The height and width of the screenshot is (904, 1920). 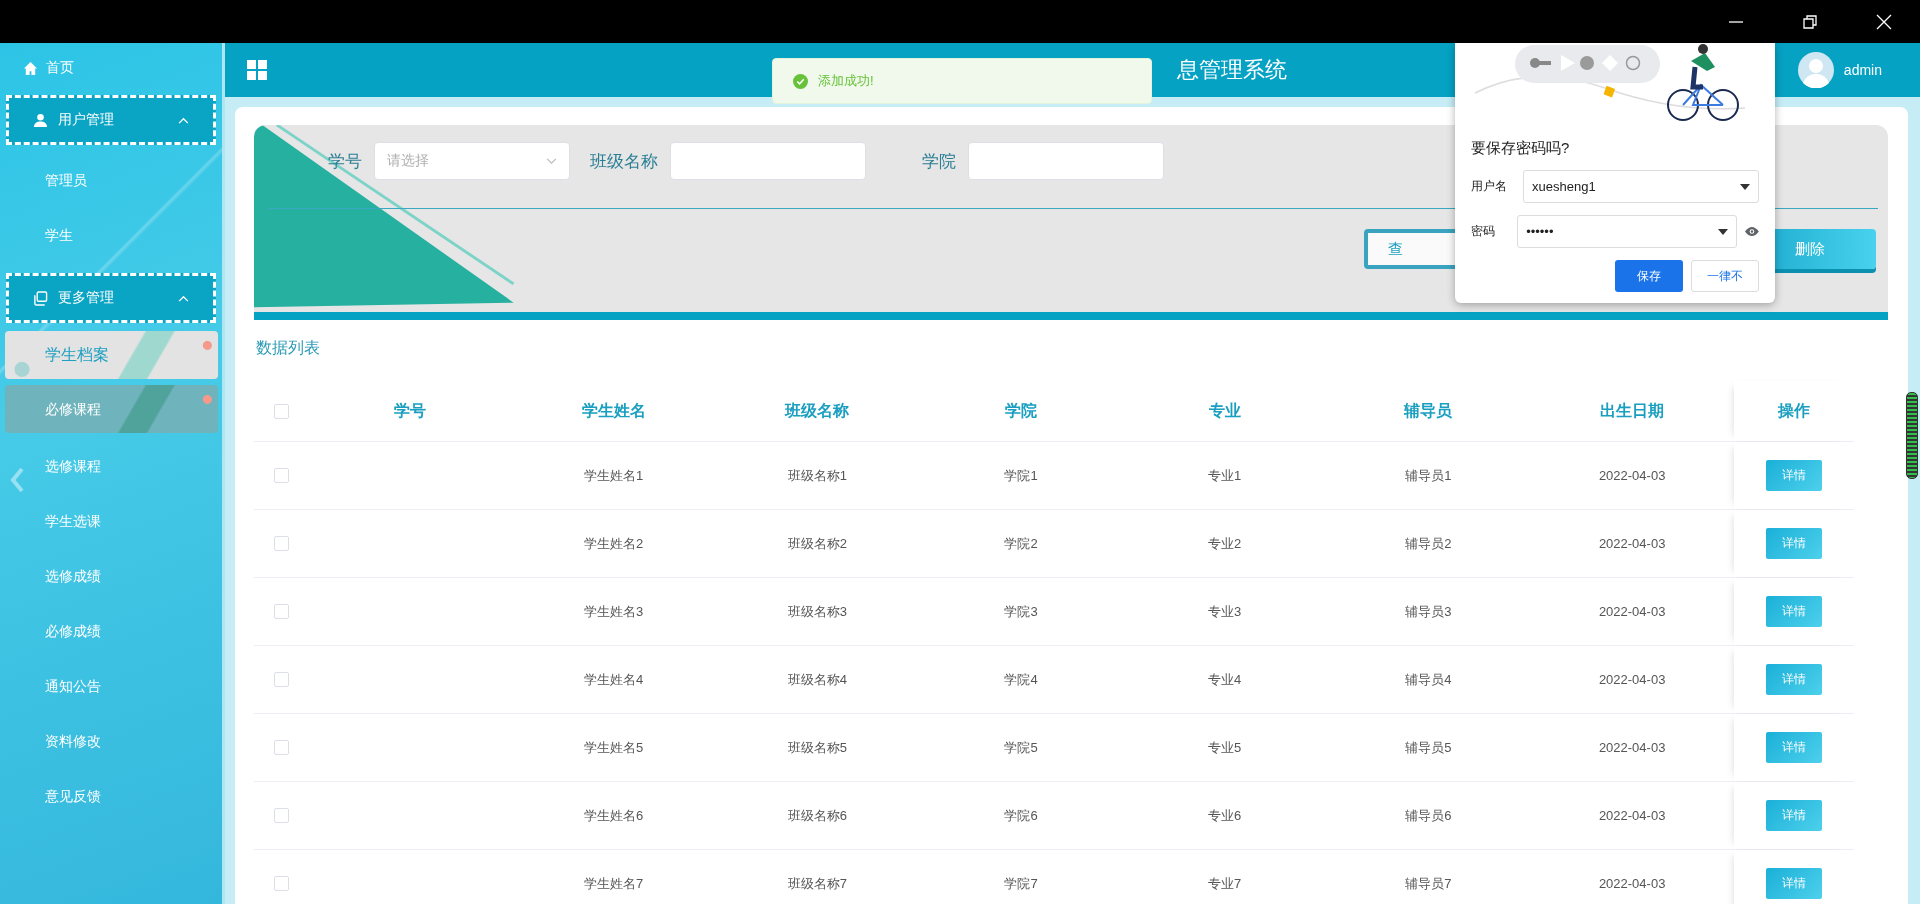 What do you see at coordinates (1021, 410) in the screenshot?
I see `column-header: 学院` at bounding box center [1021, 410].